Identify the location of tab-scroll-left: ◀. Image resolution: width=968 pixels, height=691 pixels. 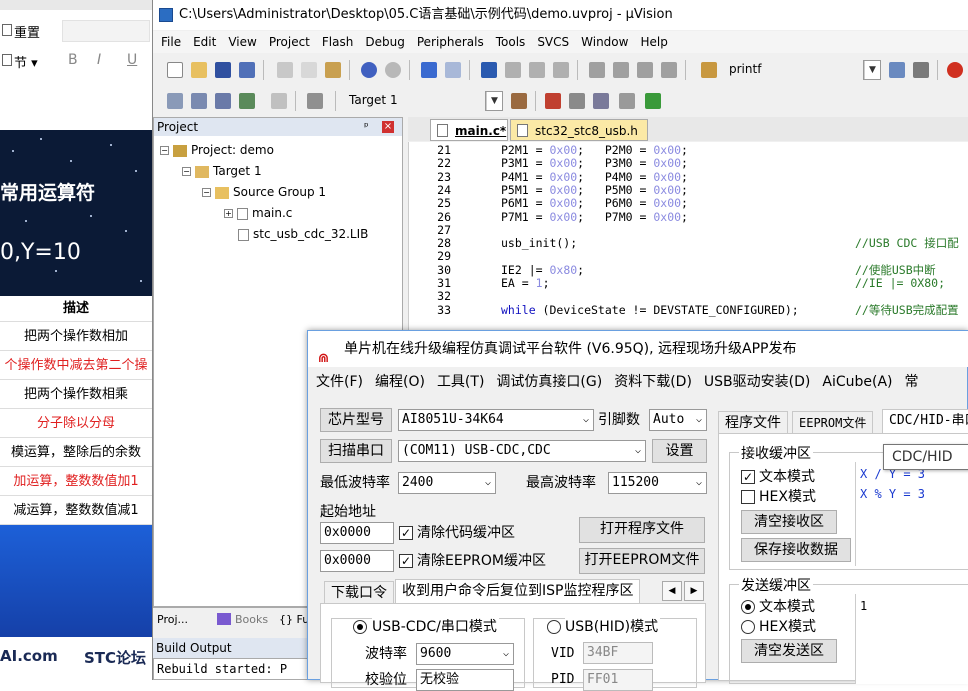
(672, 591).